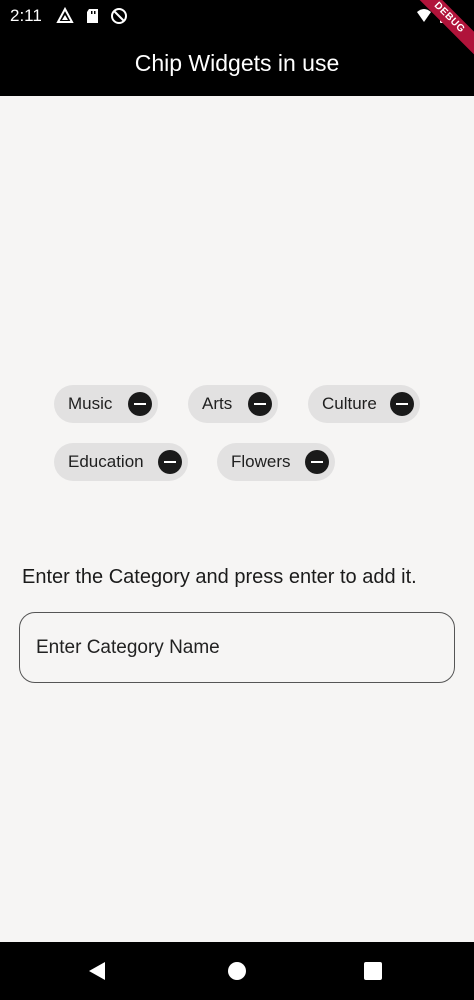 The image size is (474, 1000). I want to click on category-field, so click(237, 647).